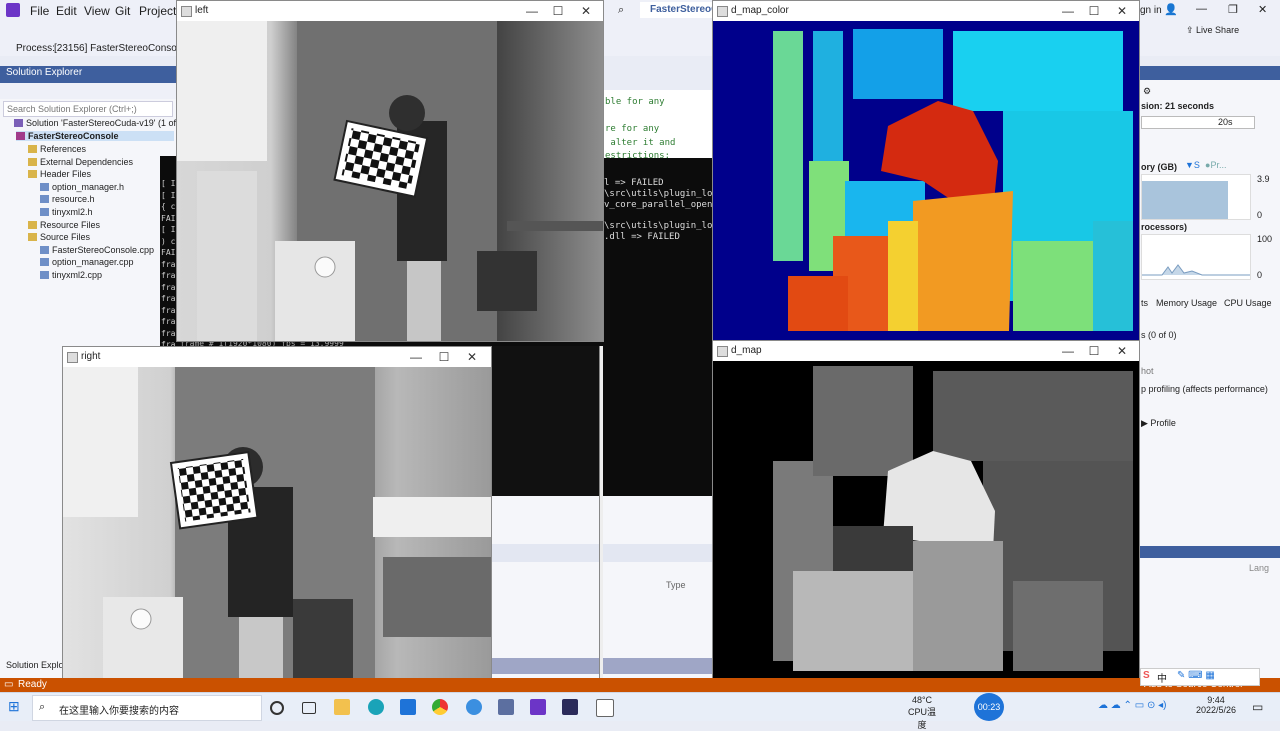 Image resolution: width=1280 pixels, height=731 pixels. What do you see at coordinates (95, 136) in the screenshot?
I see `tree-project: FasterStereoConsole` at bounding box center [95, 136].